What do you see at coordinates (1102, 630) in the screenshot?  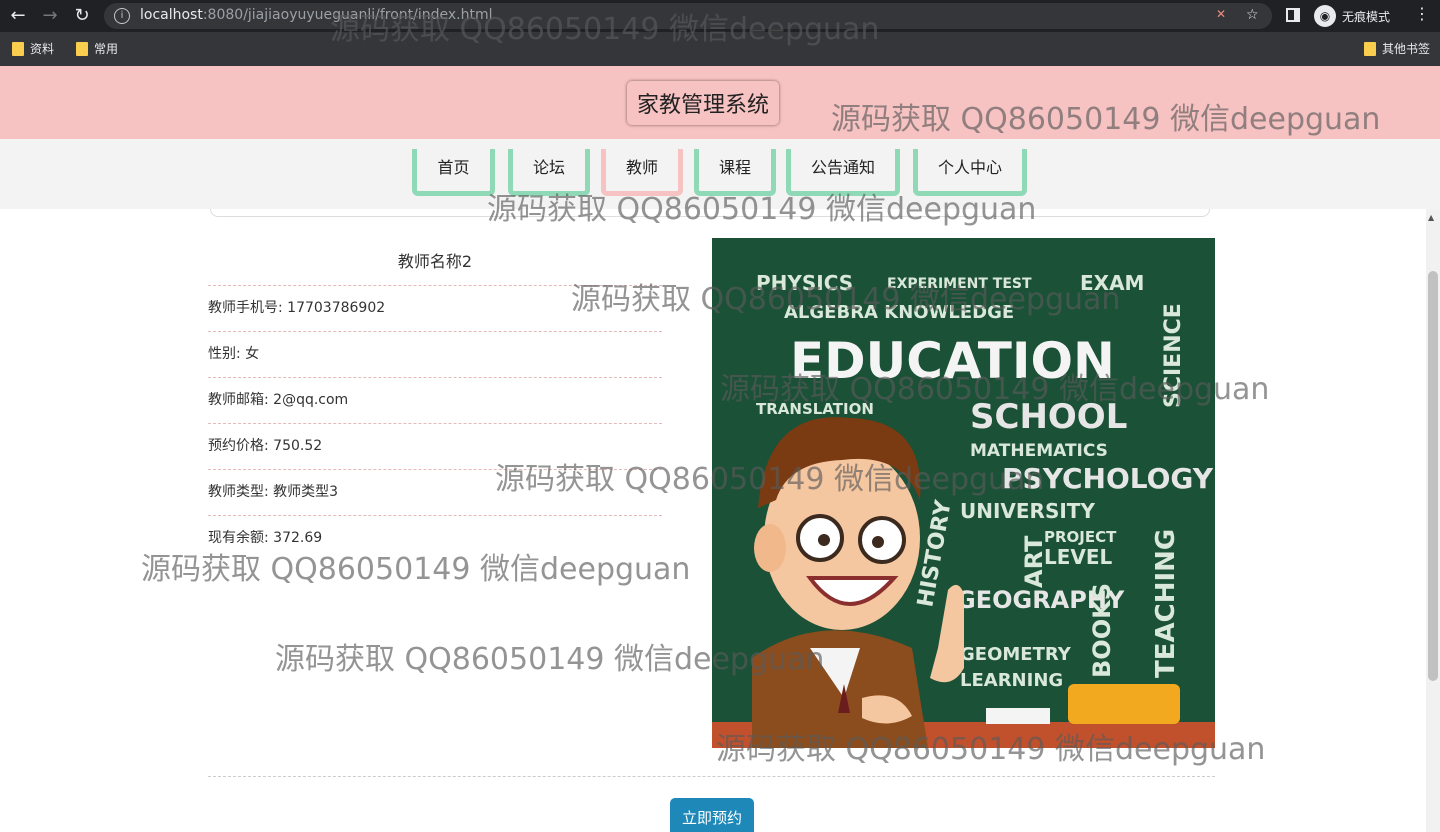 I see `img-word-books: BOOKS` at bounding box center [1102, 630].